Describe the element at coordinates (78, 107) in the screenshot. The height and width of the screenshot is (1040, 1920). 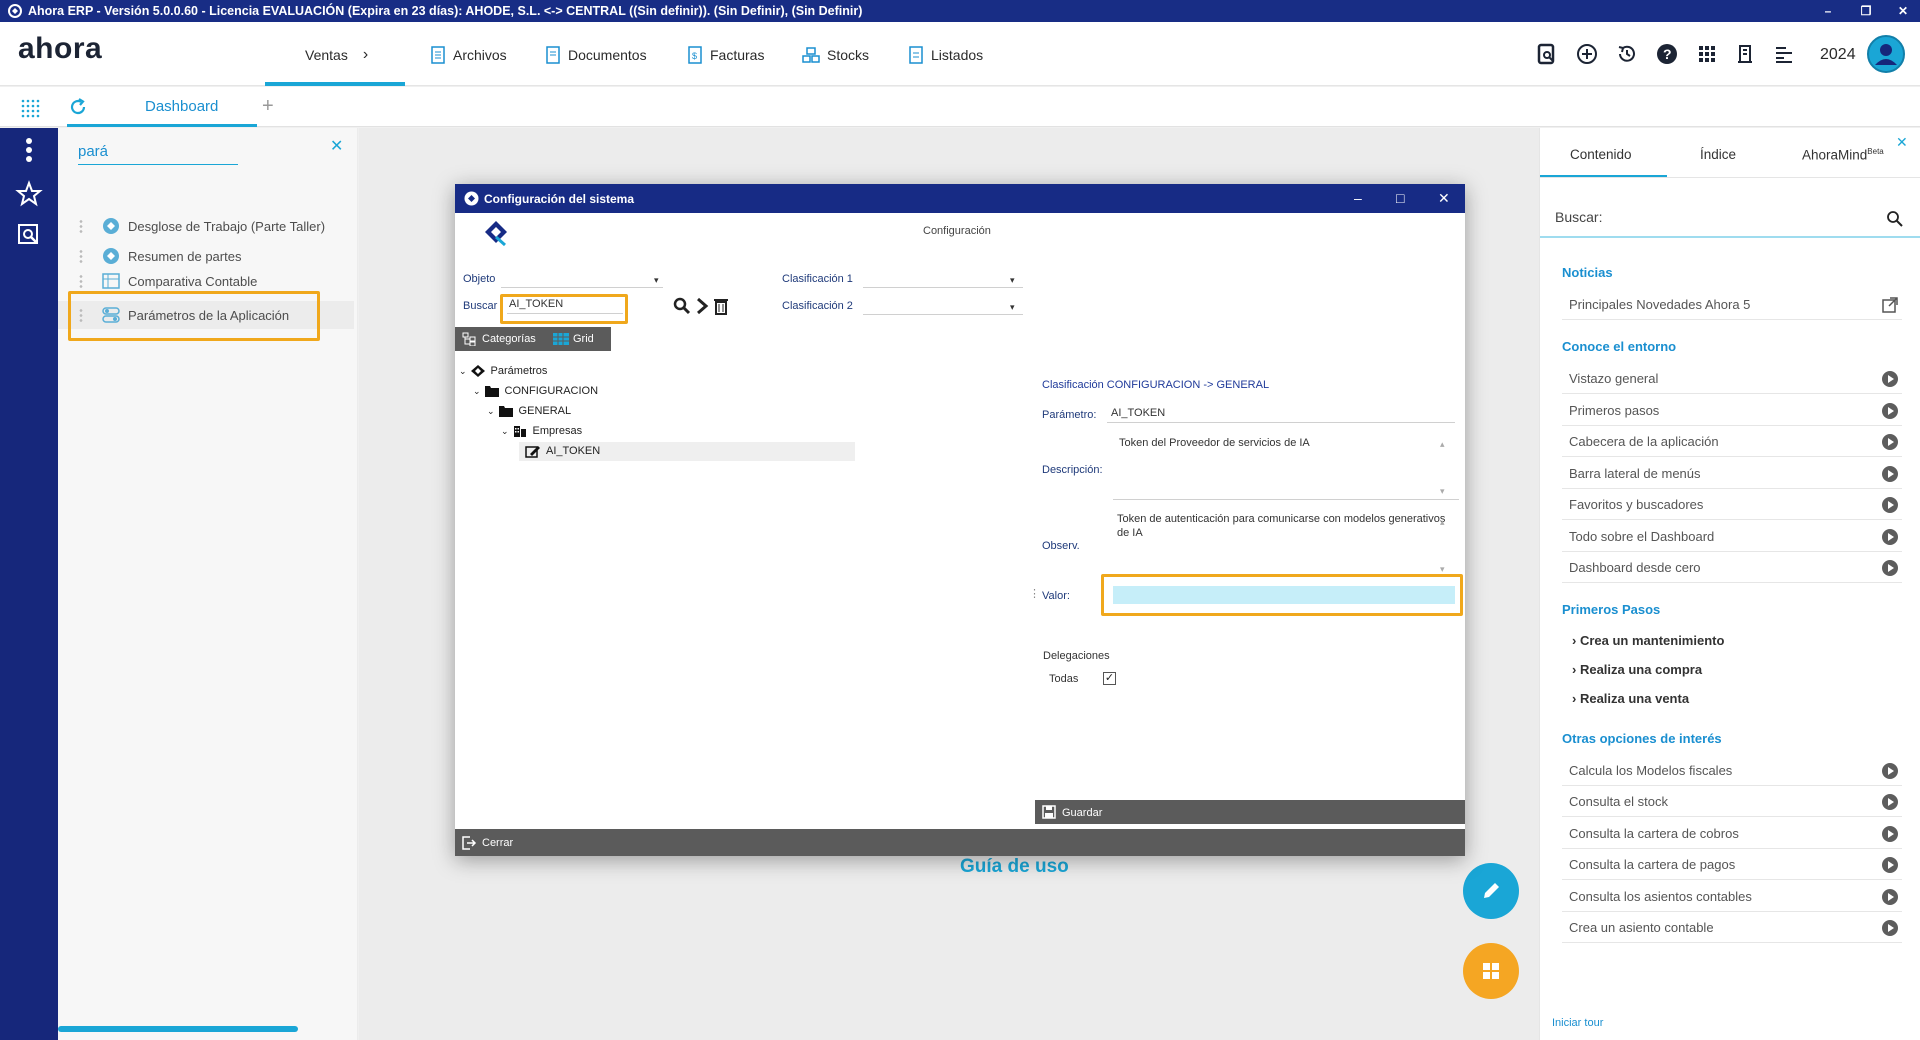
I see `refresh-icon` at that location.